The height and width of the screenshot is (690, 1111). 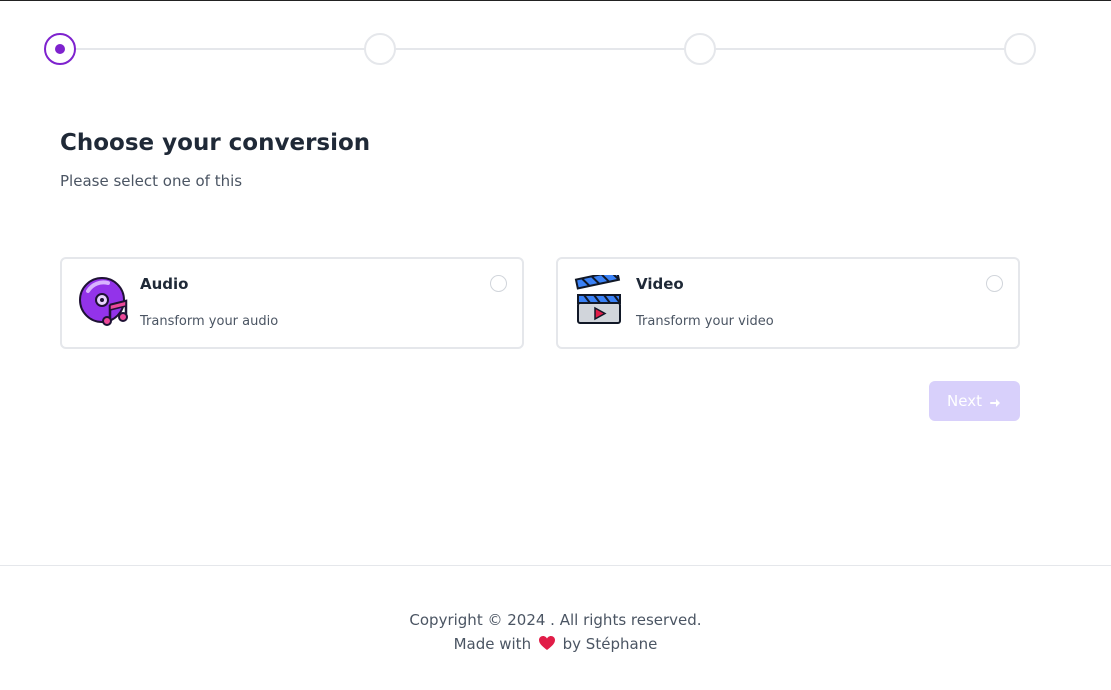 I want to click on option-card-video: Video Transform your video, so click(x=788, y=303).